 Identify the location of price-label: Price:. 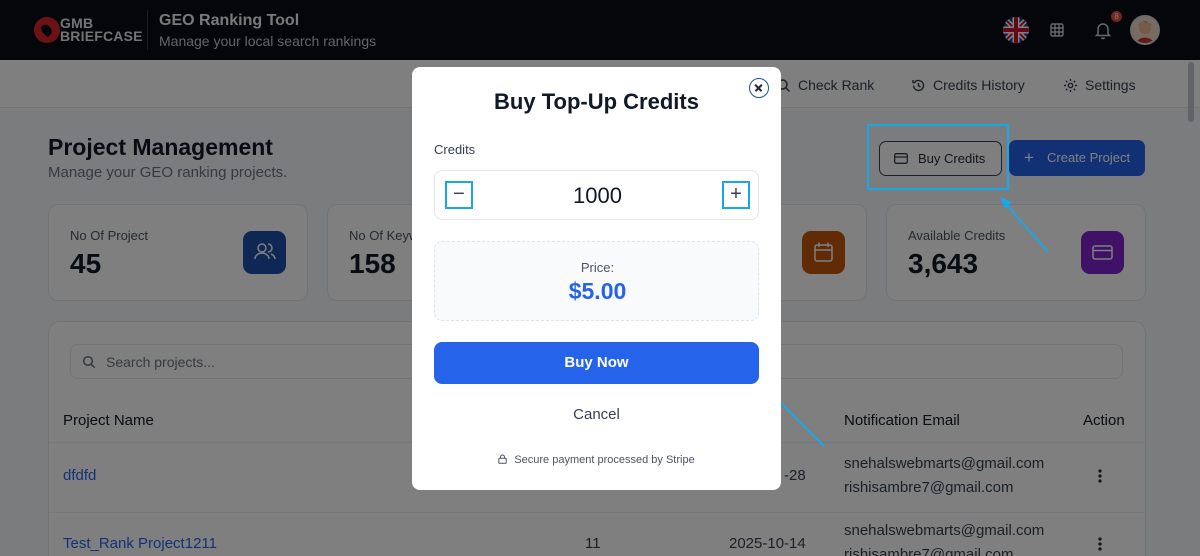
(597, 267).